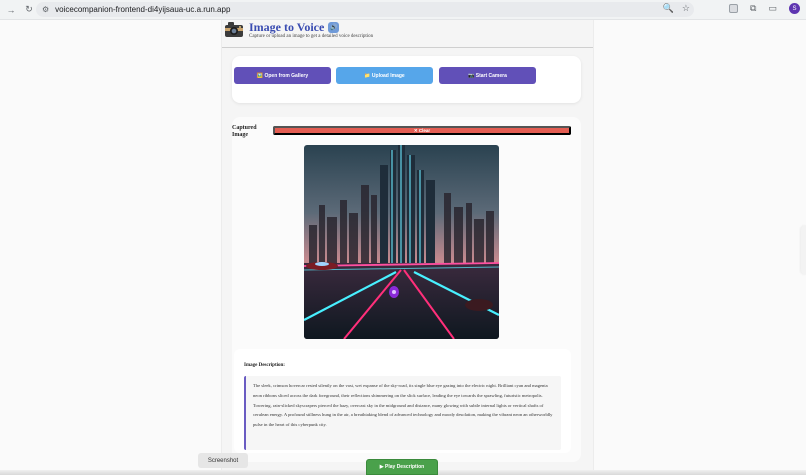 The height and width of the screenshot is (475, 806). Describe the element at coordinates (45, 9) in the screenshot. I see `site-settings-icon: ⚙` at that location.